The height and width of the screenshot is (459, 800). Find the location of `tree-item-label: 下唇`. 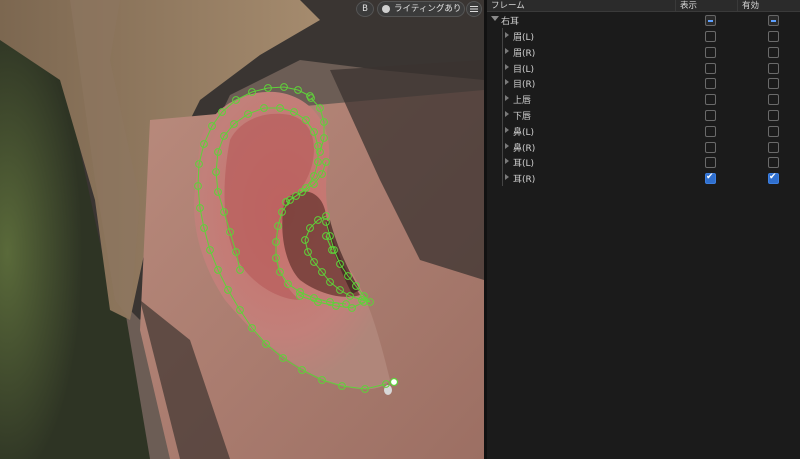

tree-item-label: 下唇 is located at coordinates (522, 117).